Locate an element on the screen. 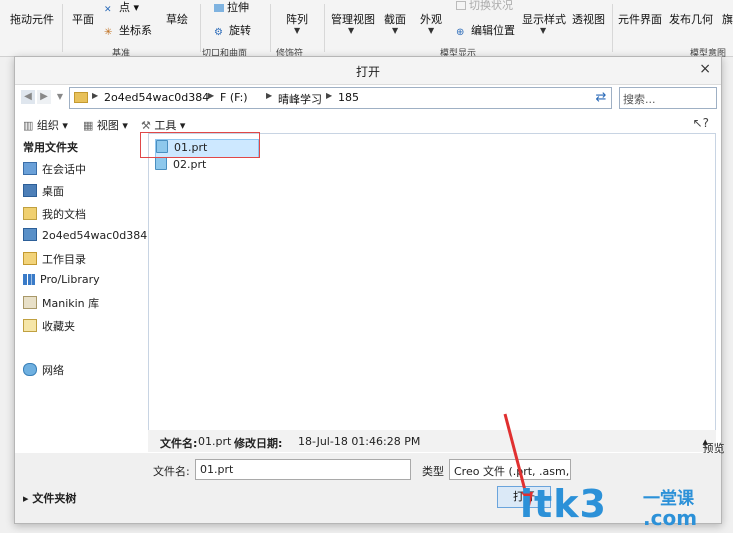  watermark-line2: .com is located at coordinates (670, 518).